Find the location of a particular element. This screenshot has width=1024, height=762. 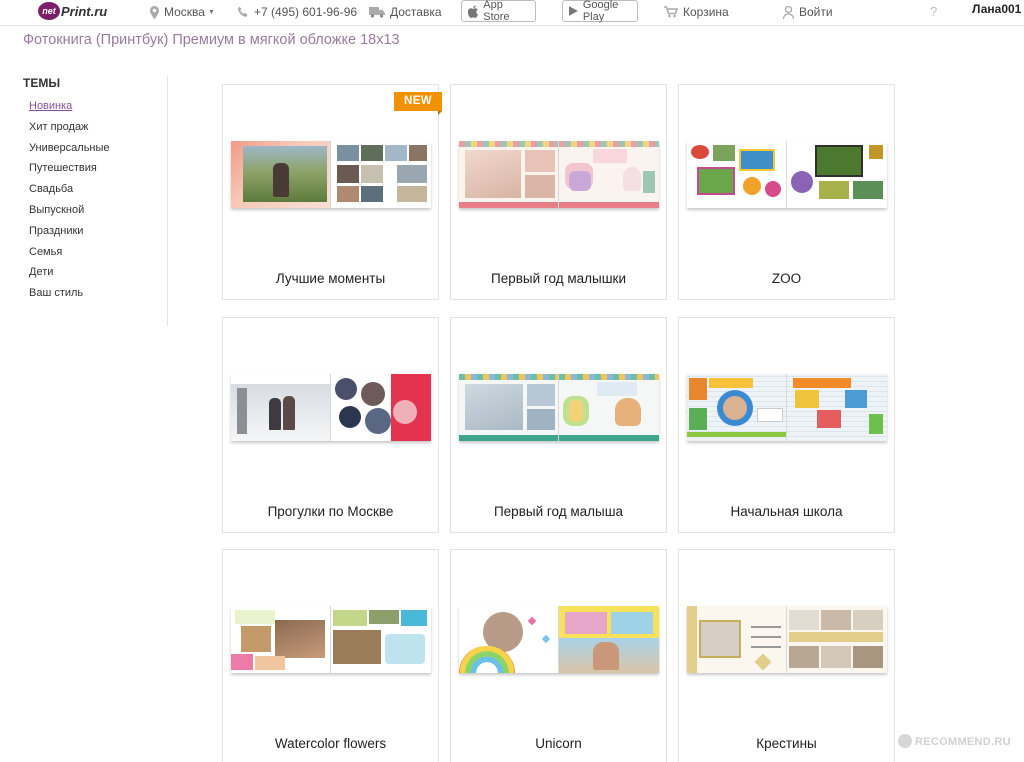

logo-text: Print.ru is located at coordinates (84, 11).